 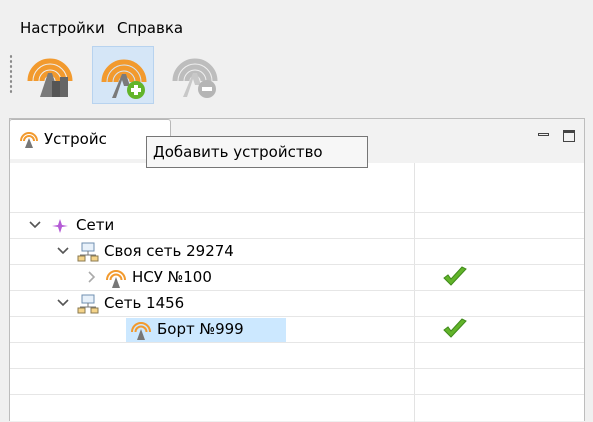 What do you see at coordinates (60, 226) in the screenshot?
I see `networks-star-icon` at bounding box center [60, 226].